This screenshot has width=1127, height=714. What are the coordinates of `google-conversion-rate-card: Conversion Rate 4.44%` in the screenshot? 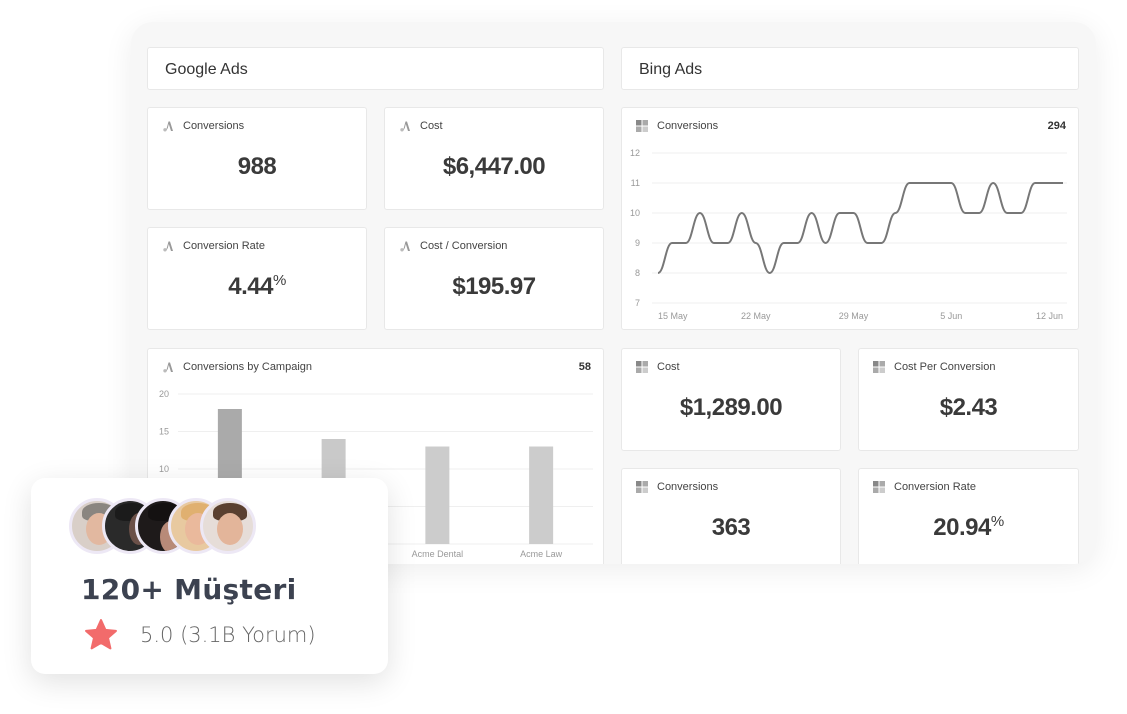 It's located at (257, 278).